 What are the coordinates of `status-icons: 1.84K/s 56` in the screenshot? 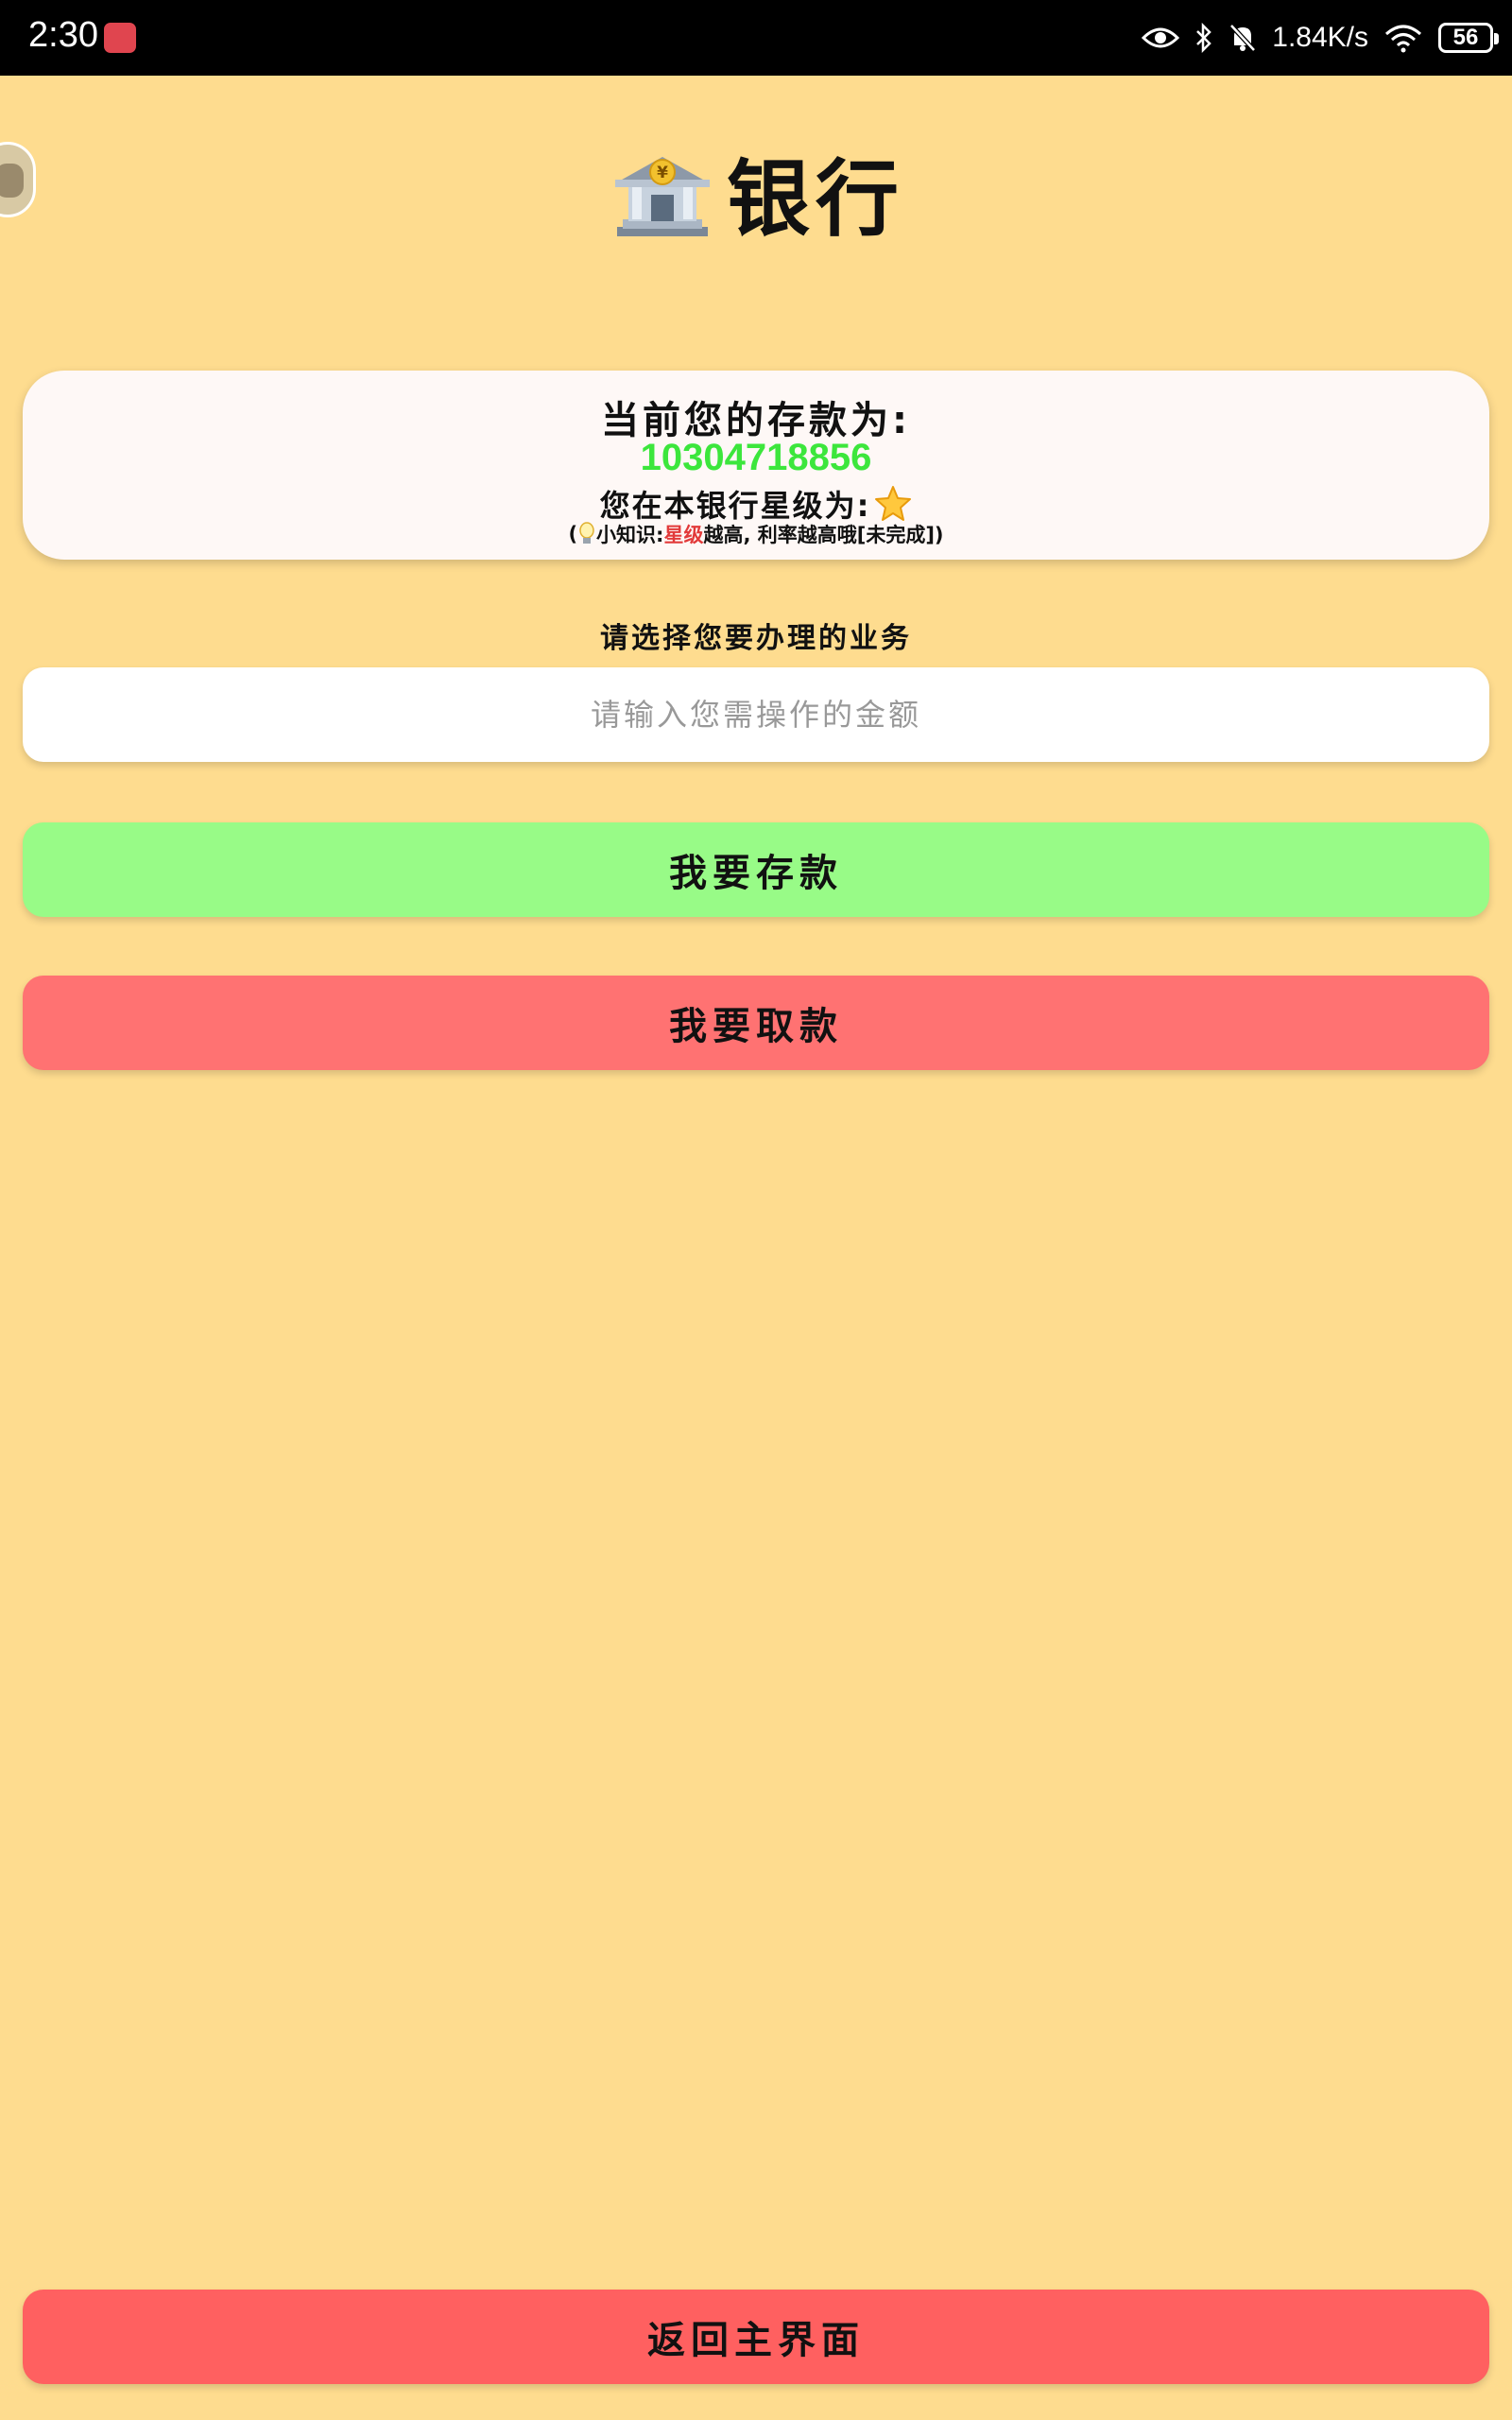 It's located at (1320, 38).